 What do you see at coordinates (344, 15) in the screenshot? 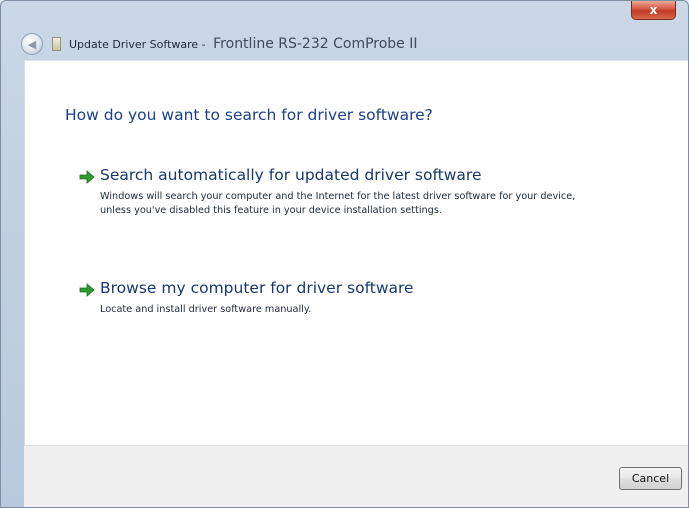
I see `title-bar: x` at bounding box center [344, 15].